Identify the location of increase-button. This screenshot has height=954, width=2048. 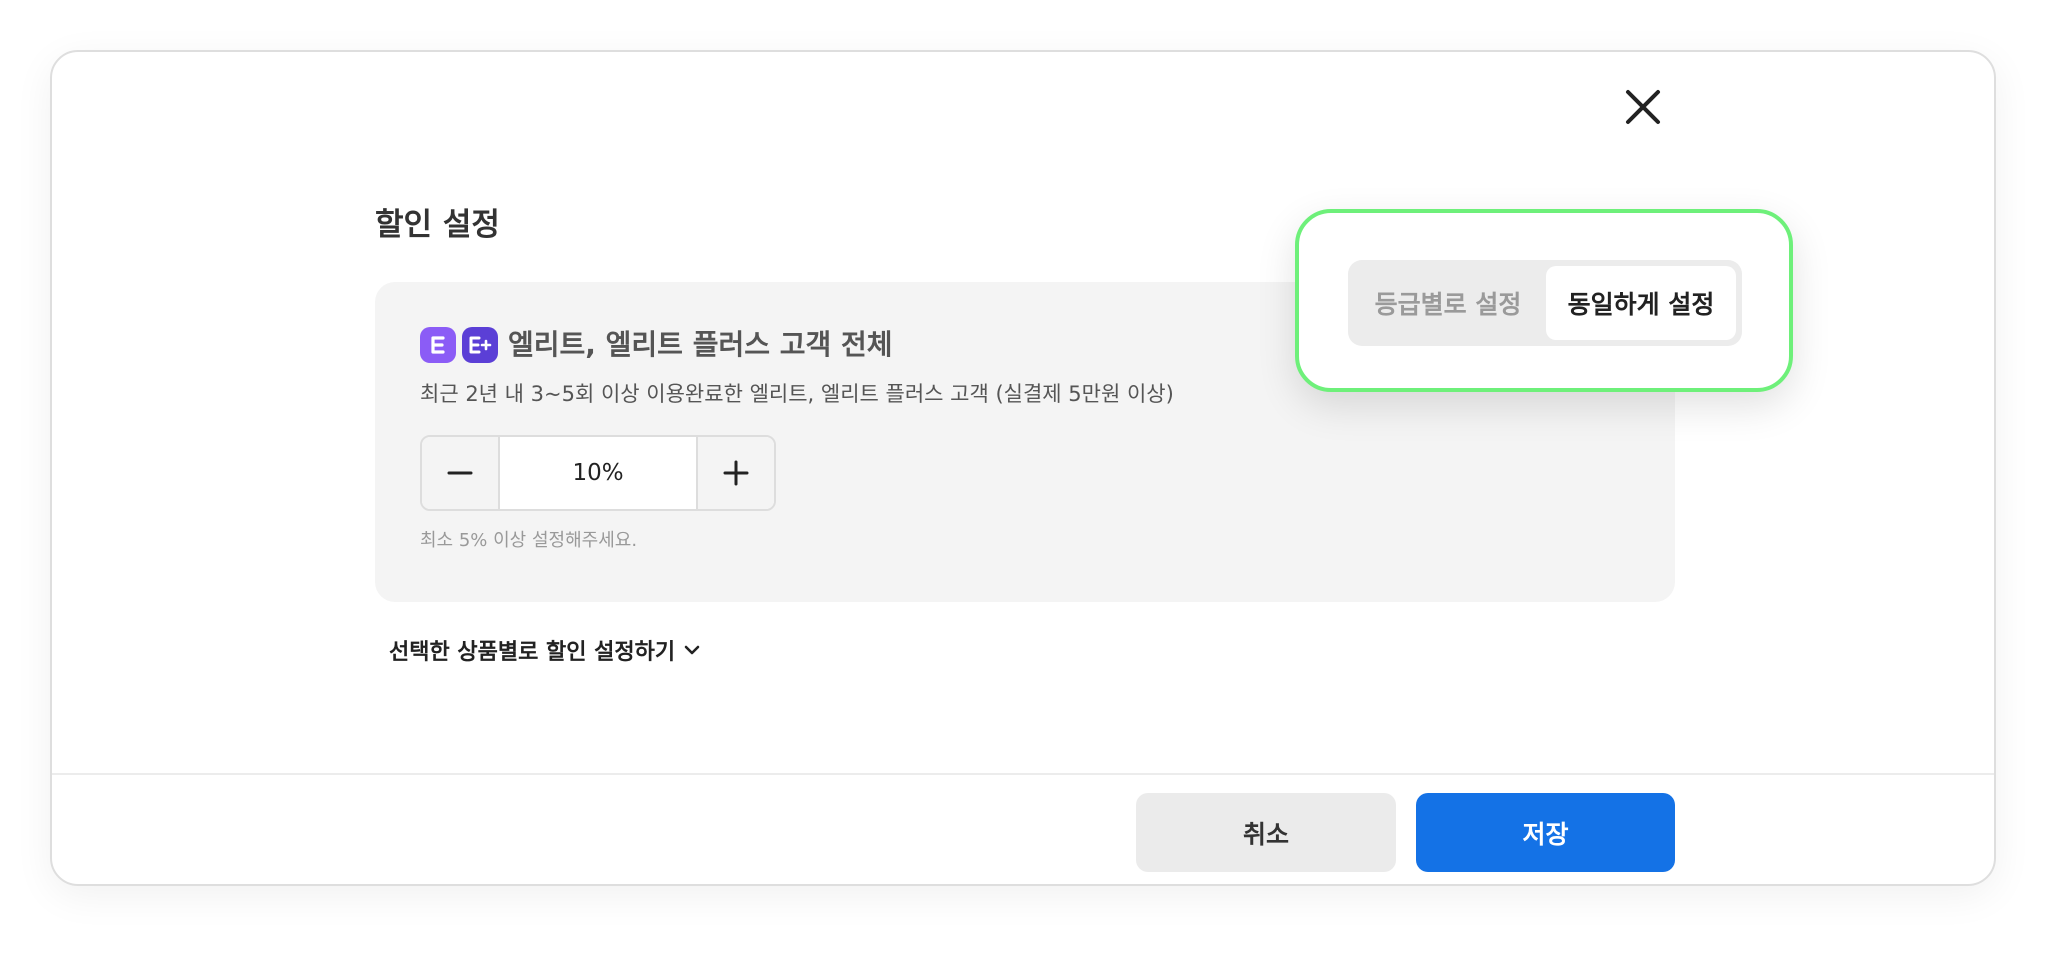
(735, 473).